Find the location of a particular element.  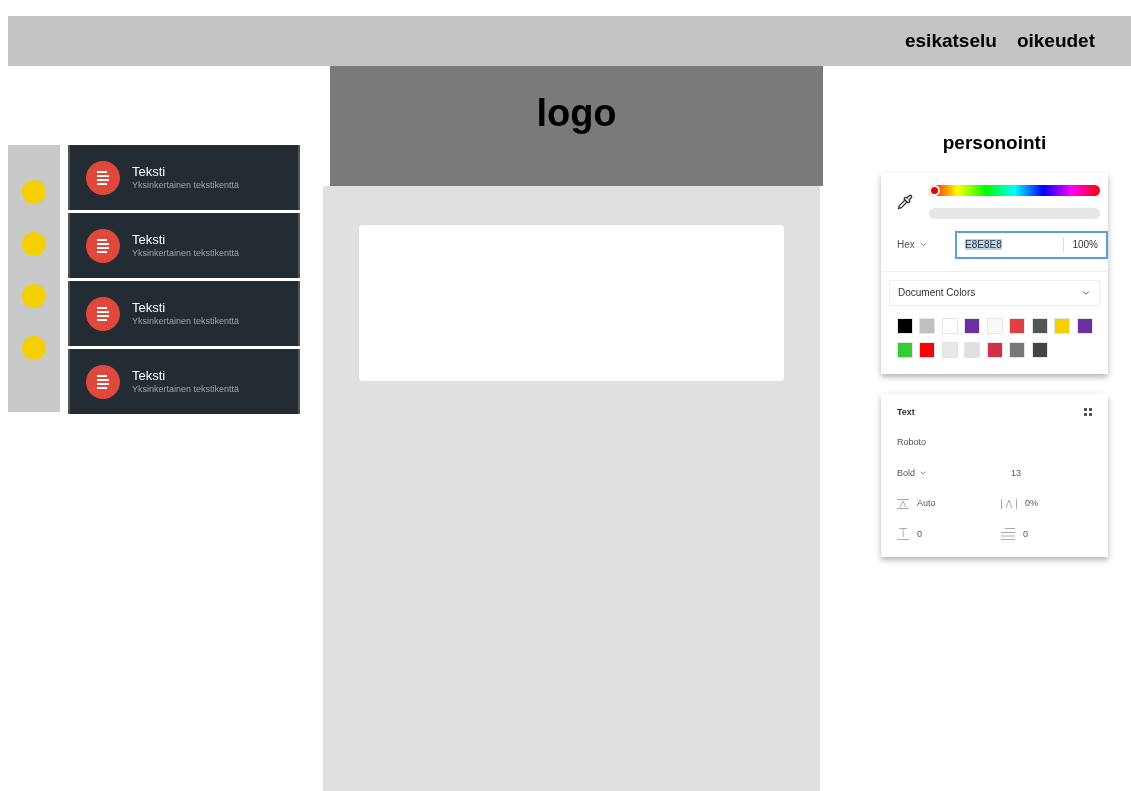

letter-spacing-icon is located at coordinates (1009, 503).